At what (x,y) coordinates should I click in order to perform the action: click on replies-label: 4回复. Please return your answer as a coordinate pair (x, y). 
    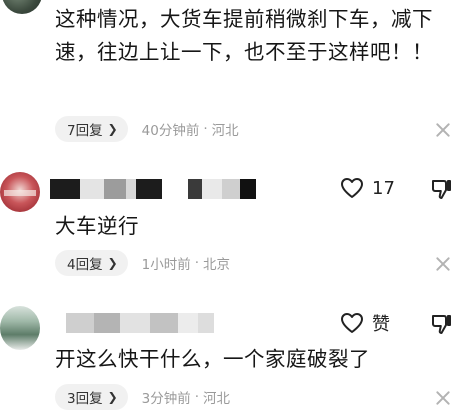
    Looking at the image, I should click on (85, 265).